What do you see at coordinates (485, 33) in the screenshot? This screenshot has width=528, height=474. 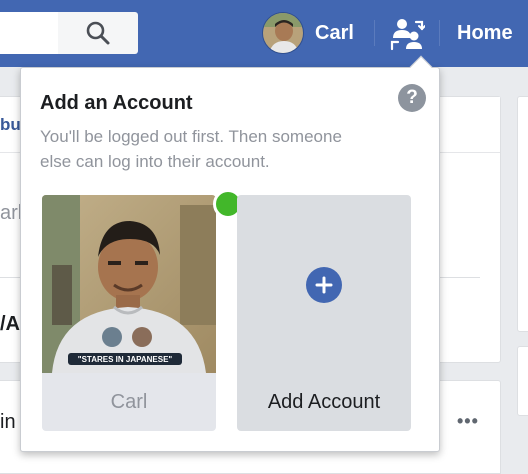 I see `home-link: Home` at bounding box center [485, 33].